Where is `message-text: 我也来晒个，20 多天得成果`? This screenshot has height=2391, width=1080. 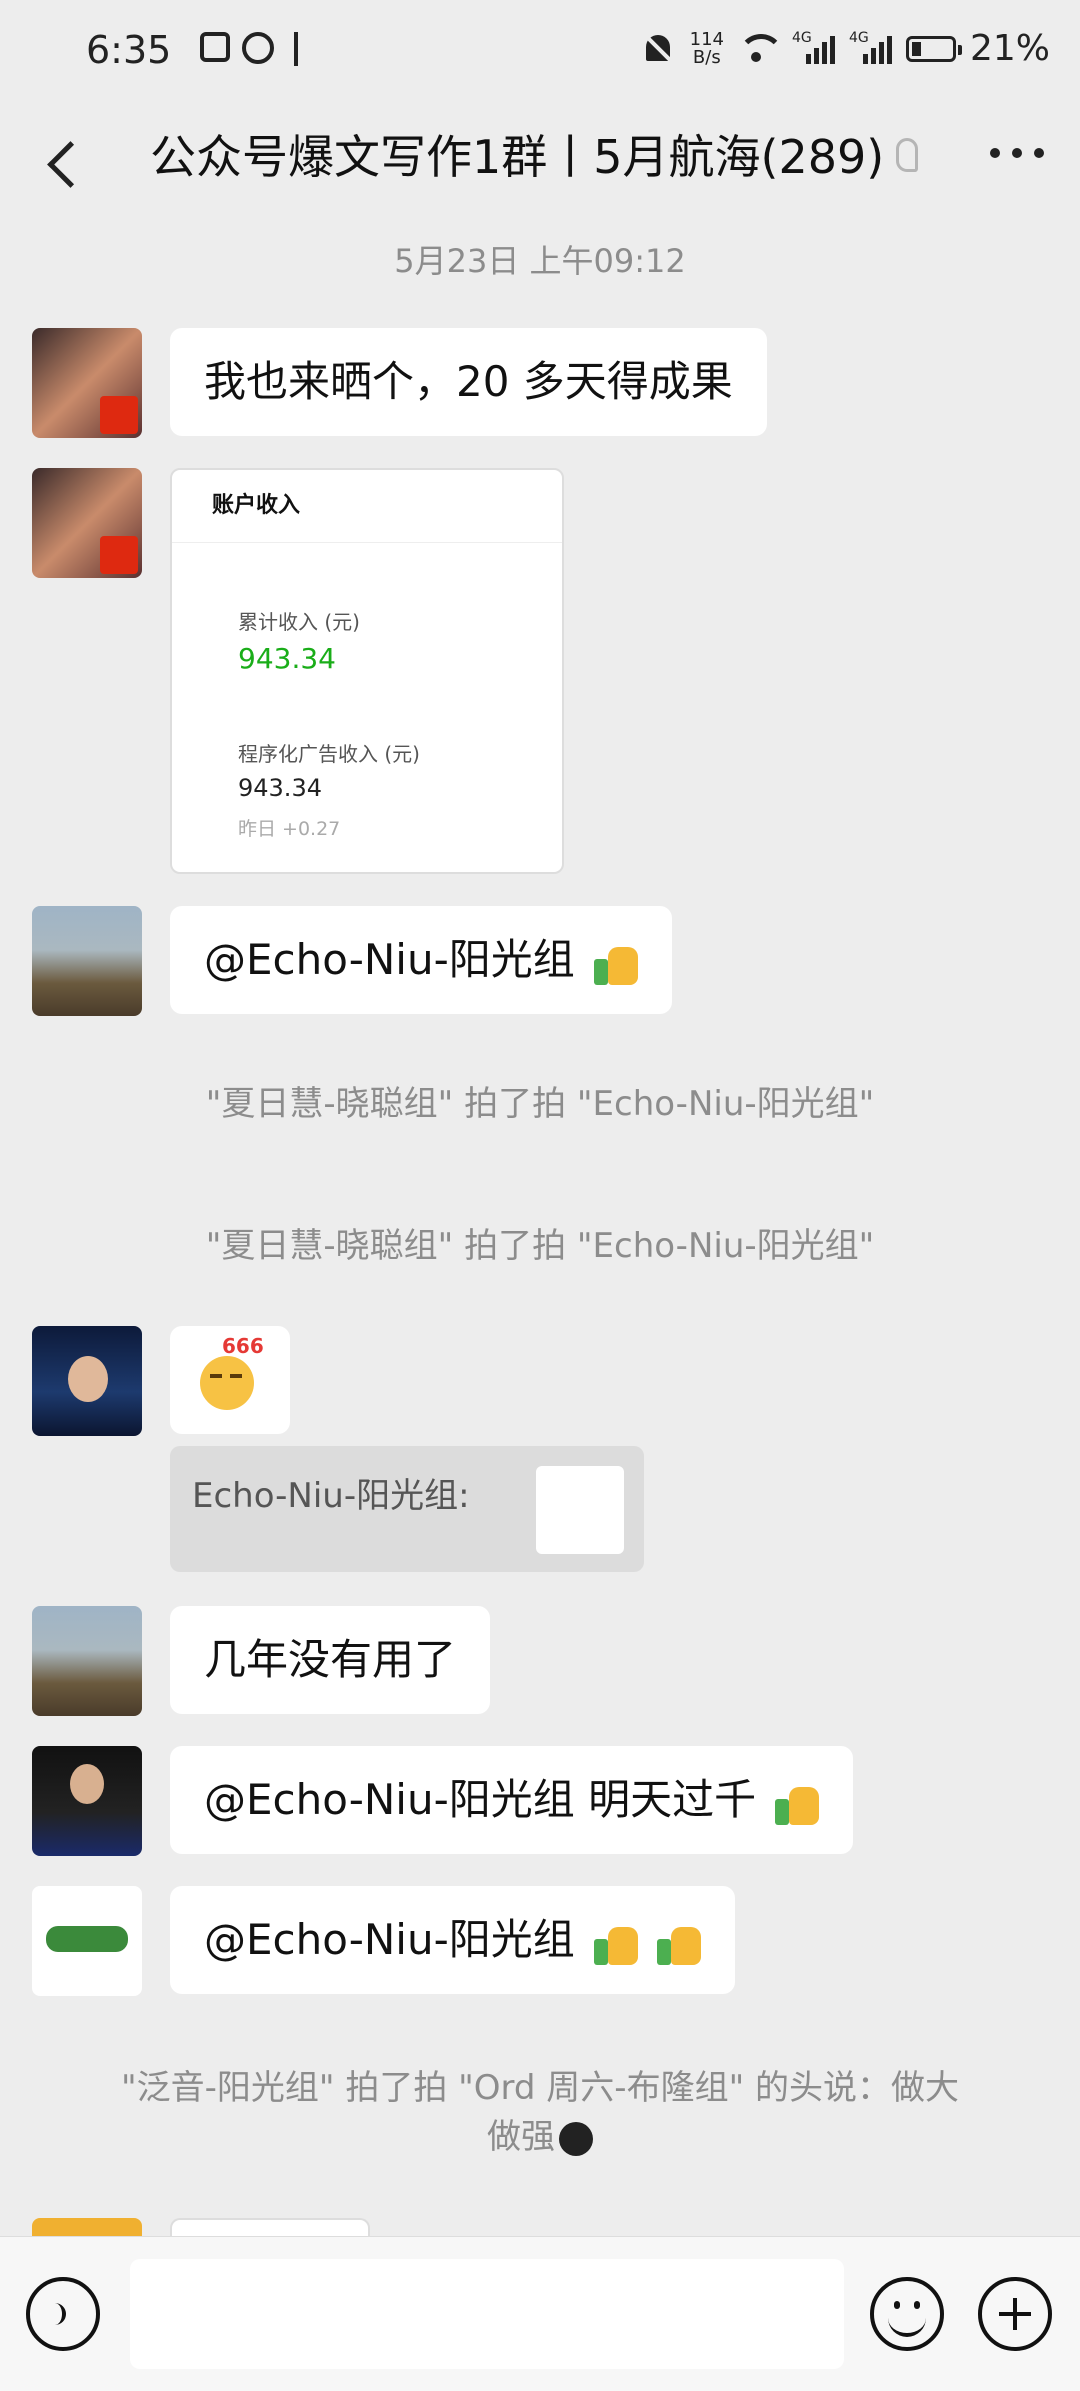 message-text: 我也来晒个，20 多天得成果 is located at coordinates (468, 381).